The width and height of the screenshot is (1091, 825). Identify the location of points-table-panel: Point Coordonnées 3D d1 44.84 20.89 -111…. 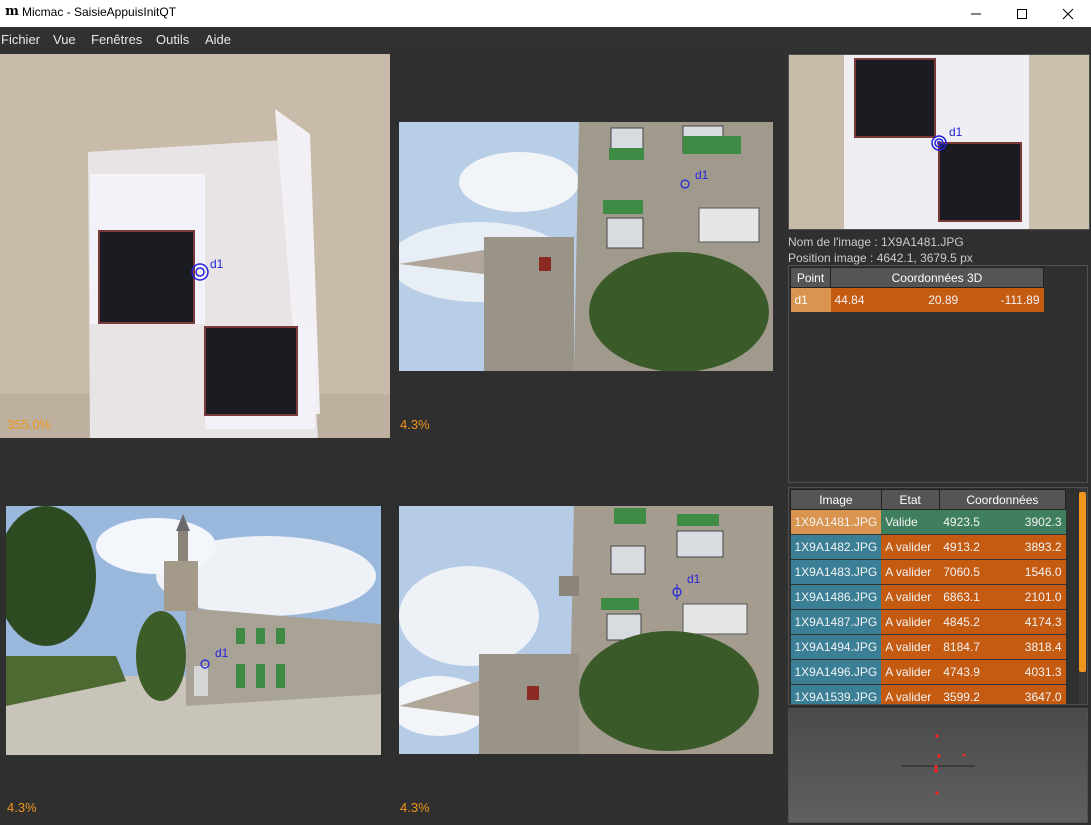
(938, 374).